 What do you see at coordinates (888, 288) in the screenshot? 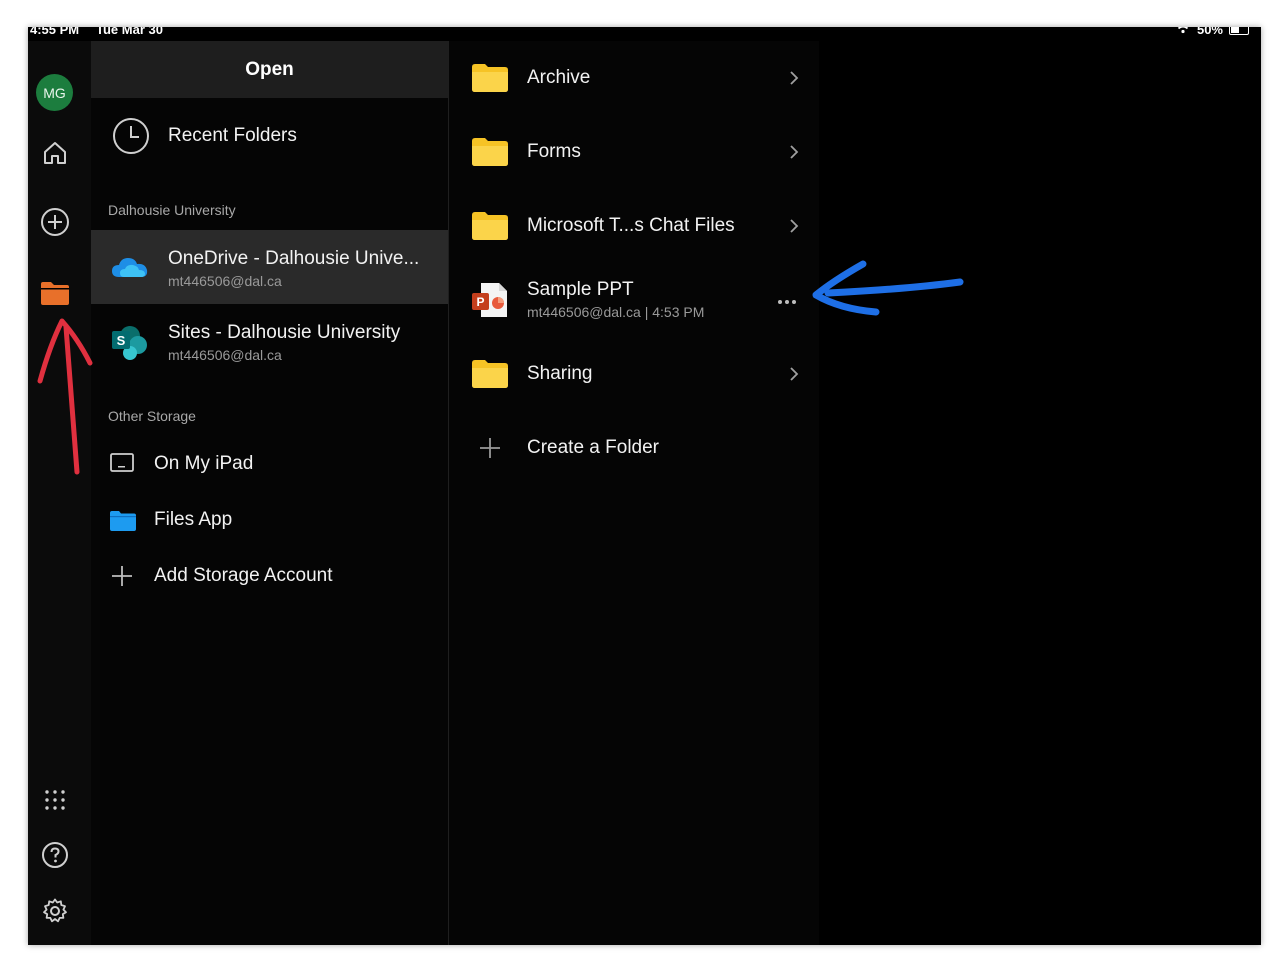
I see `blue-arrow-annotation` at bounding box center [888, 288].